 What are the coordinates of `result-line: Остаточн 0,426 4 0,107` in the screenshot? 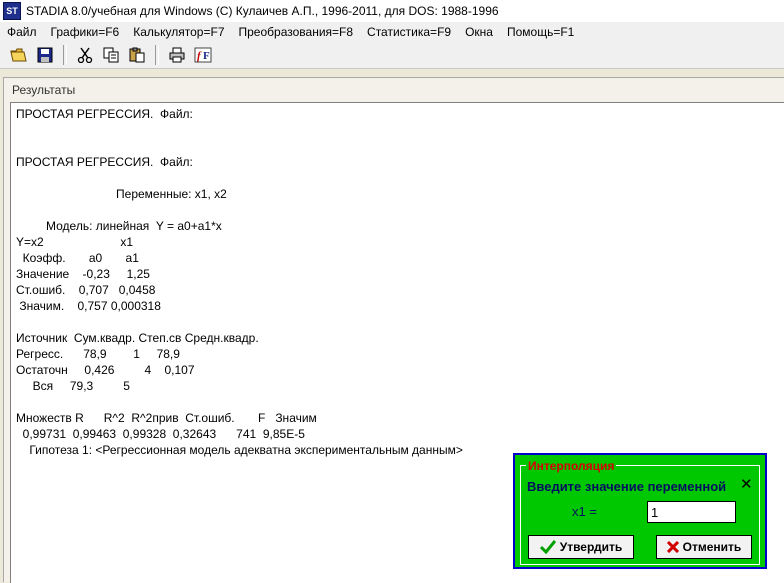 It's located at (105, 370).